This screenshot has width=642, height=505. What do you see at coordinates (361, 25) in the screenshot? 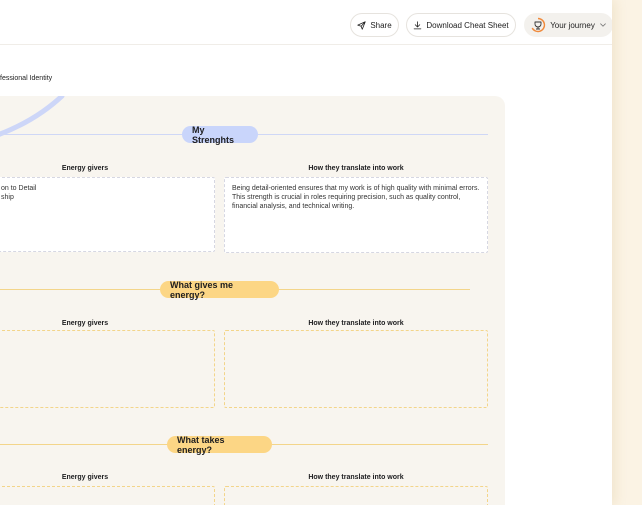
I see `send-icon` at bounding box center [361, 25].